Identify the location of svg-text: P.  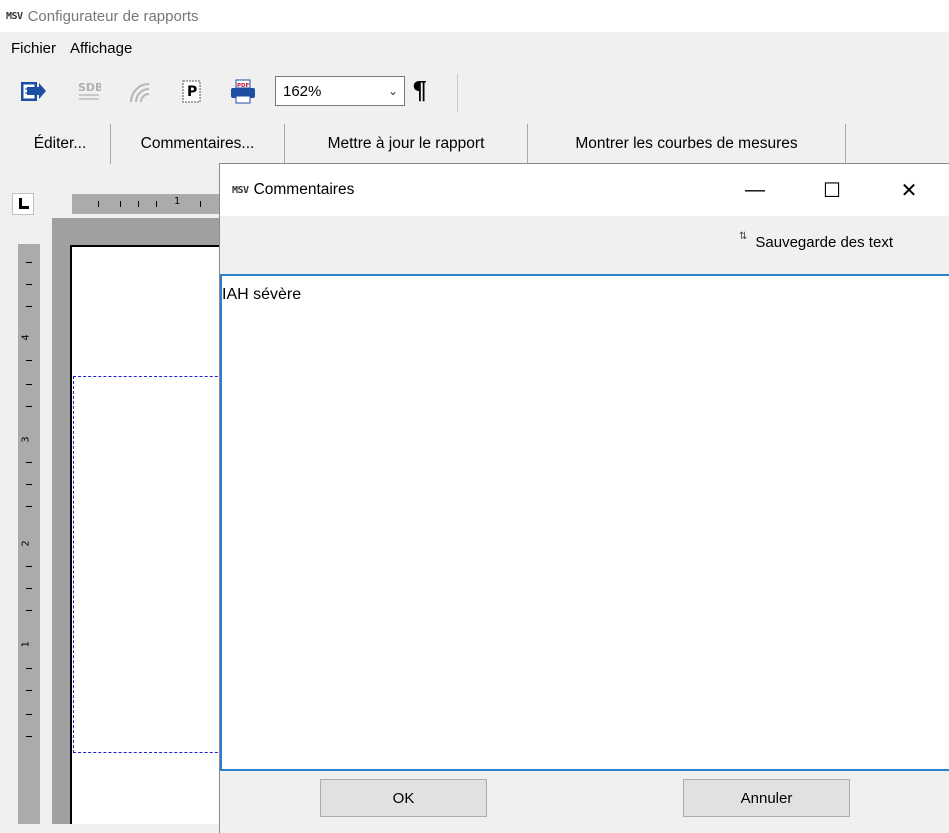
(192, 92).